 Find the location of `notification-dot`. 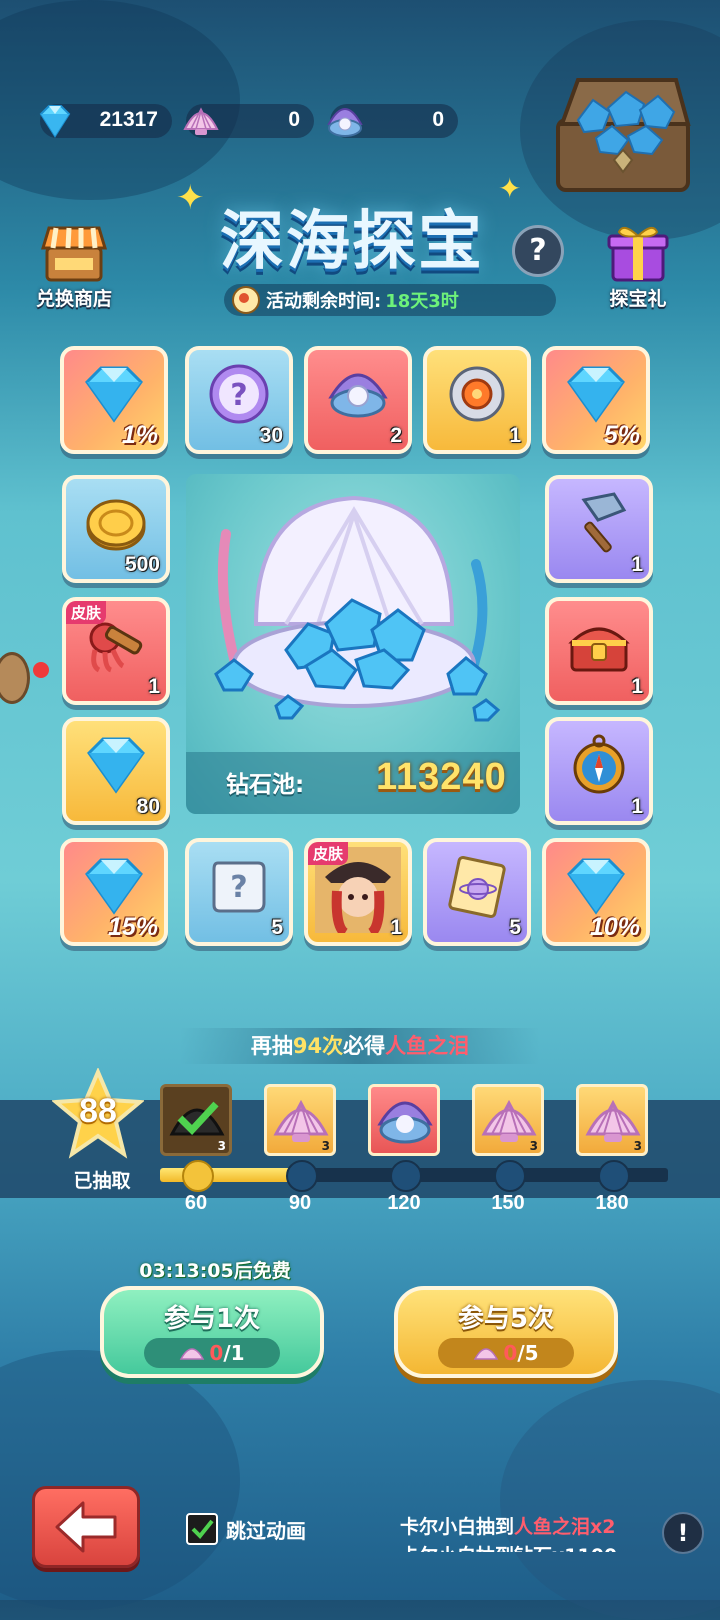

notification-dot is located at coordinates (41, 670).